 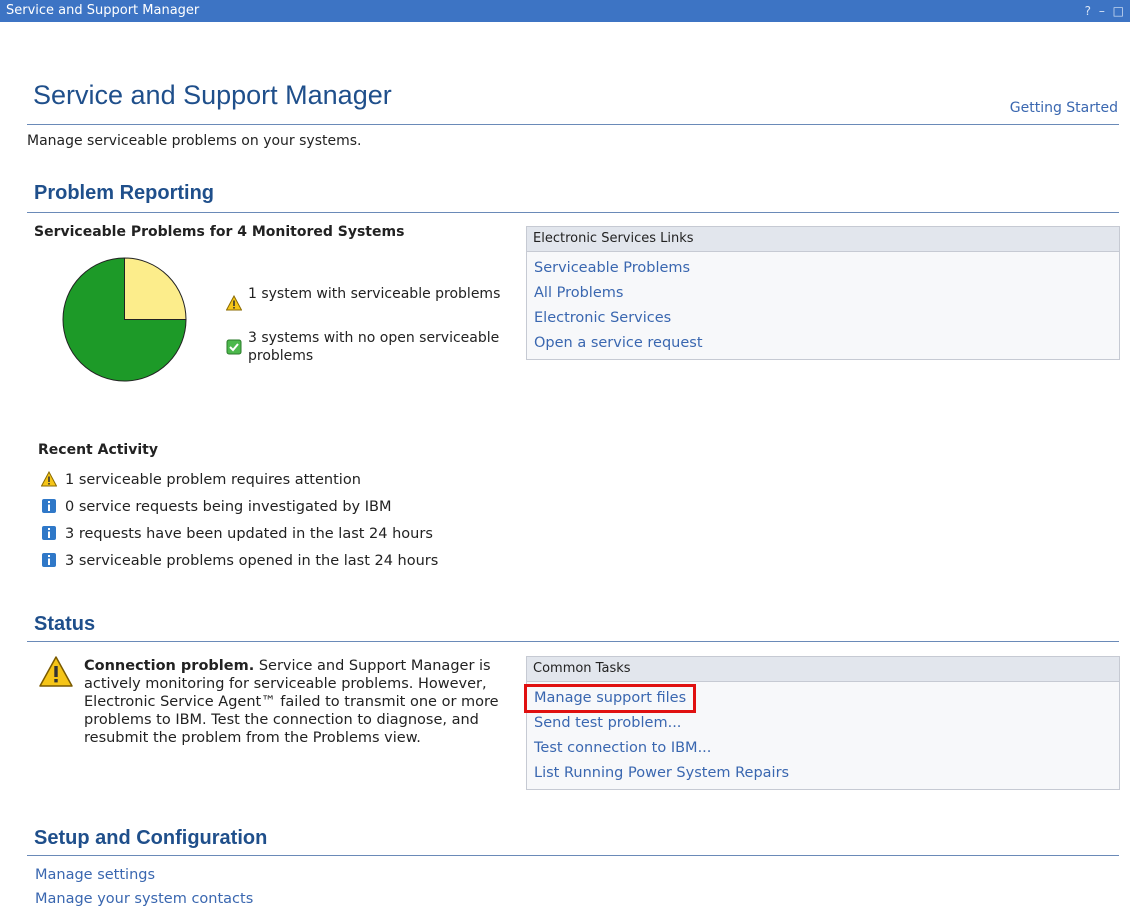 What do you see at coordinates (573, 855) in the screenshot?
I see `setup-divider` at bounding box center [573, 855].